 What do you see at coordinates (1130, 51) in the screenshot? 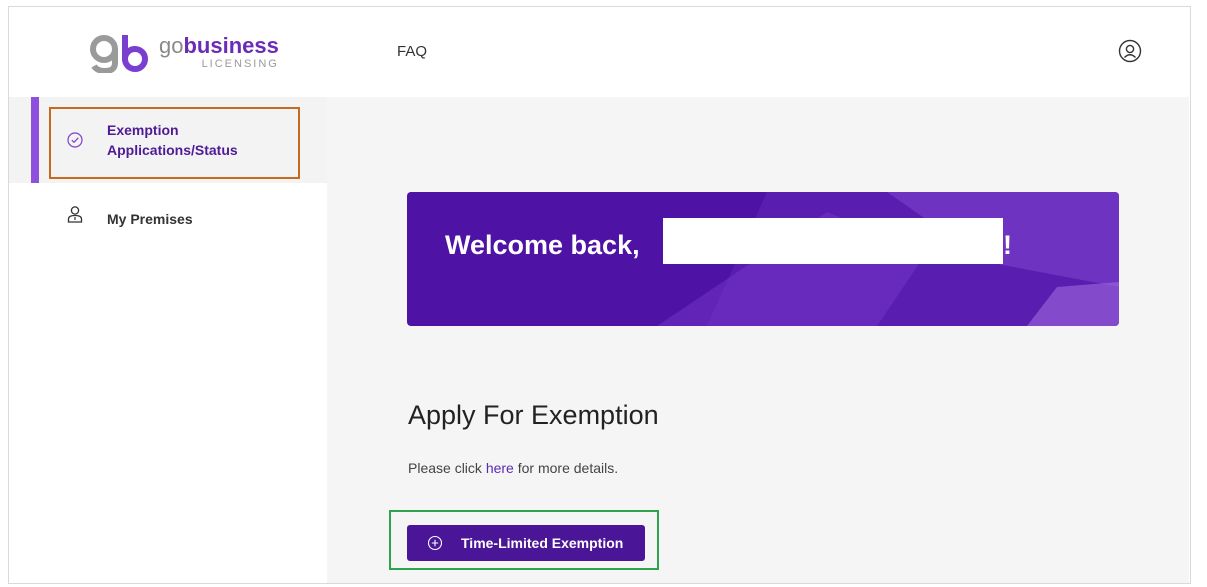
I see `user-circle-icon` at bounding box center [1130, 51].